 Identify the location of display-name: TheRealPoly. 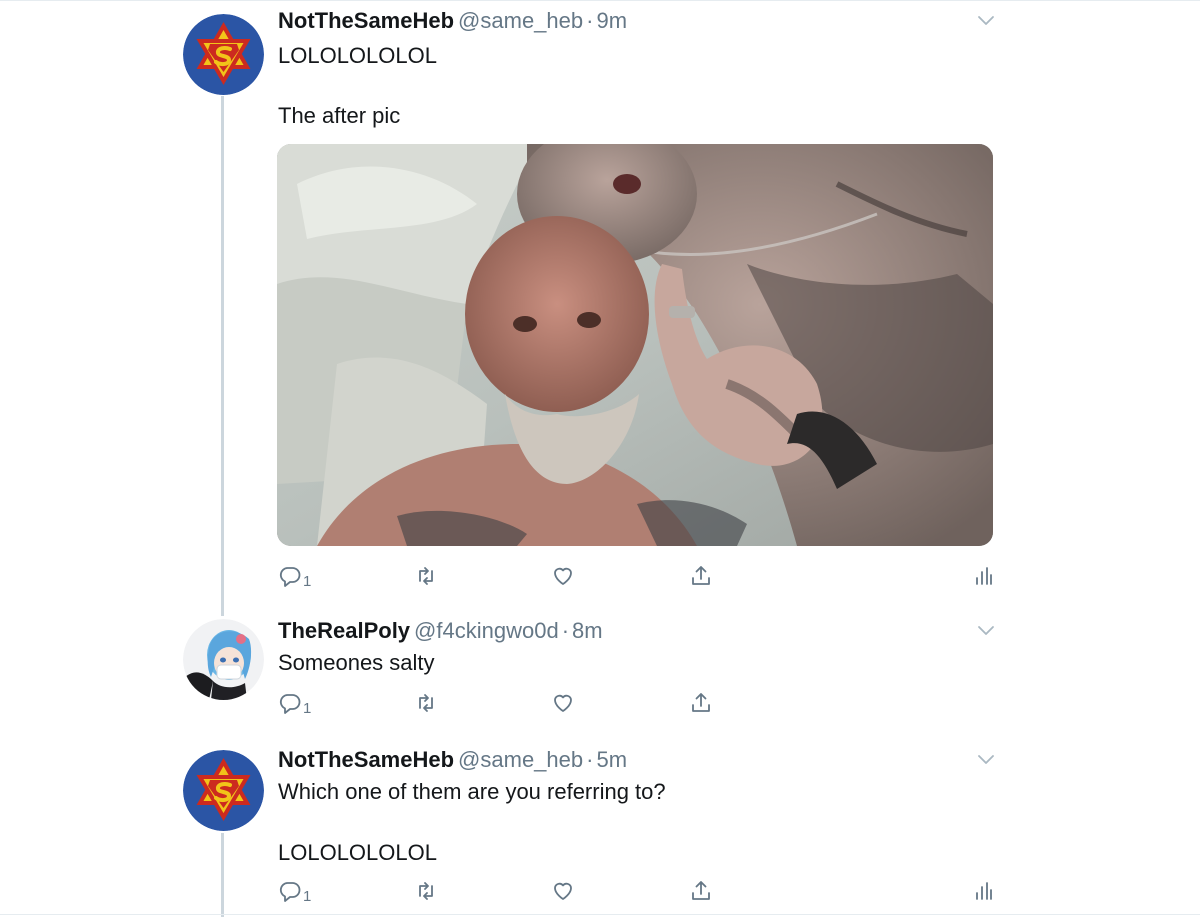
(344, 630).